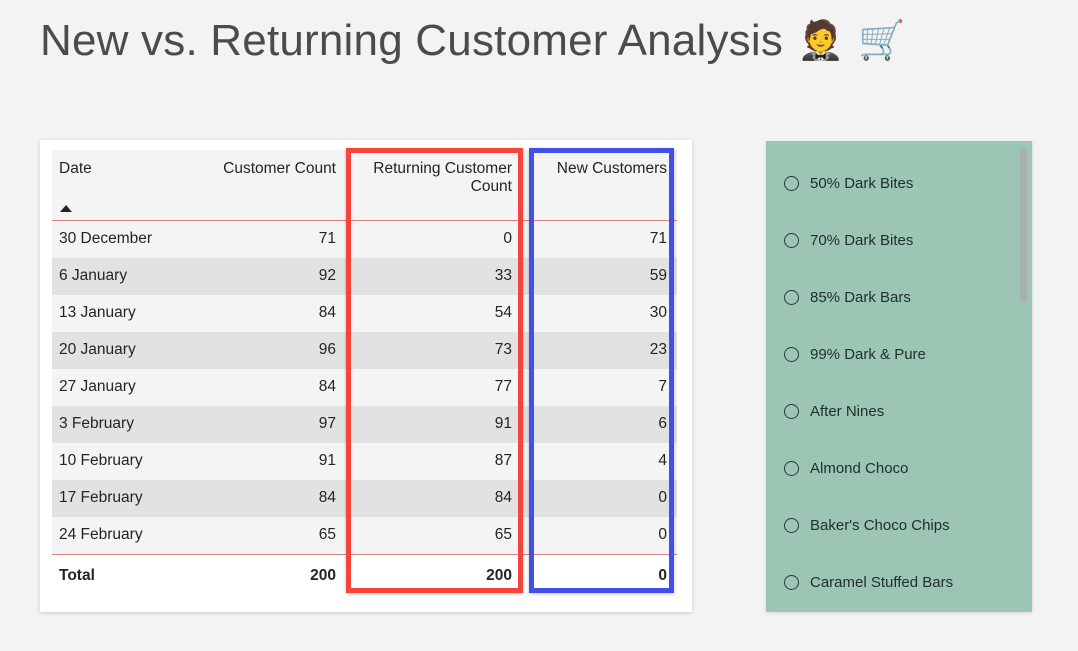 This screenshot has width=1078, height=651. What do you see at coordinates (599, 313) in the screenshot?
I see `cell-new-customers: 30` at bounding box center [599, 313].